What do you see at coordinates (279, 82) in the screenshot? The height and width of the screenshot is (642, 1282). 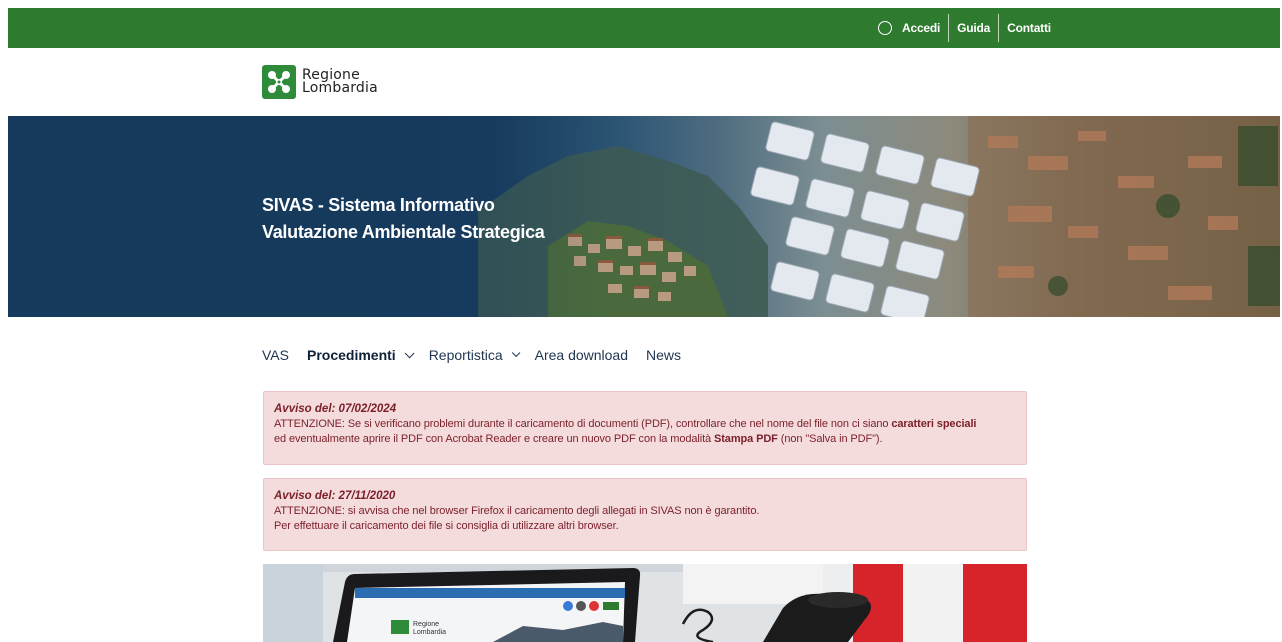 I see `rosa-camuna-icon` at bounding box center [279, 82].